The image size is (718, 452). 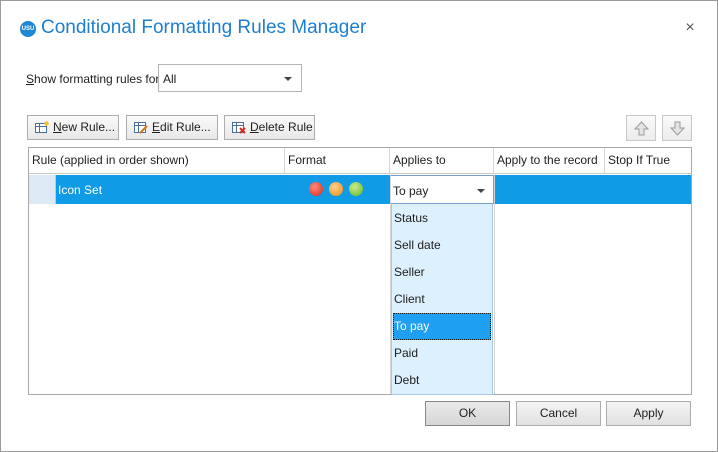 I want to click on dropdown-option-client: Client, so click(x=442, y=299).